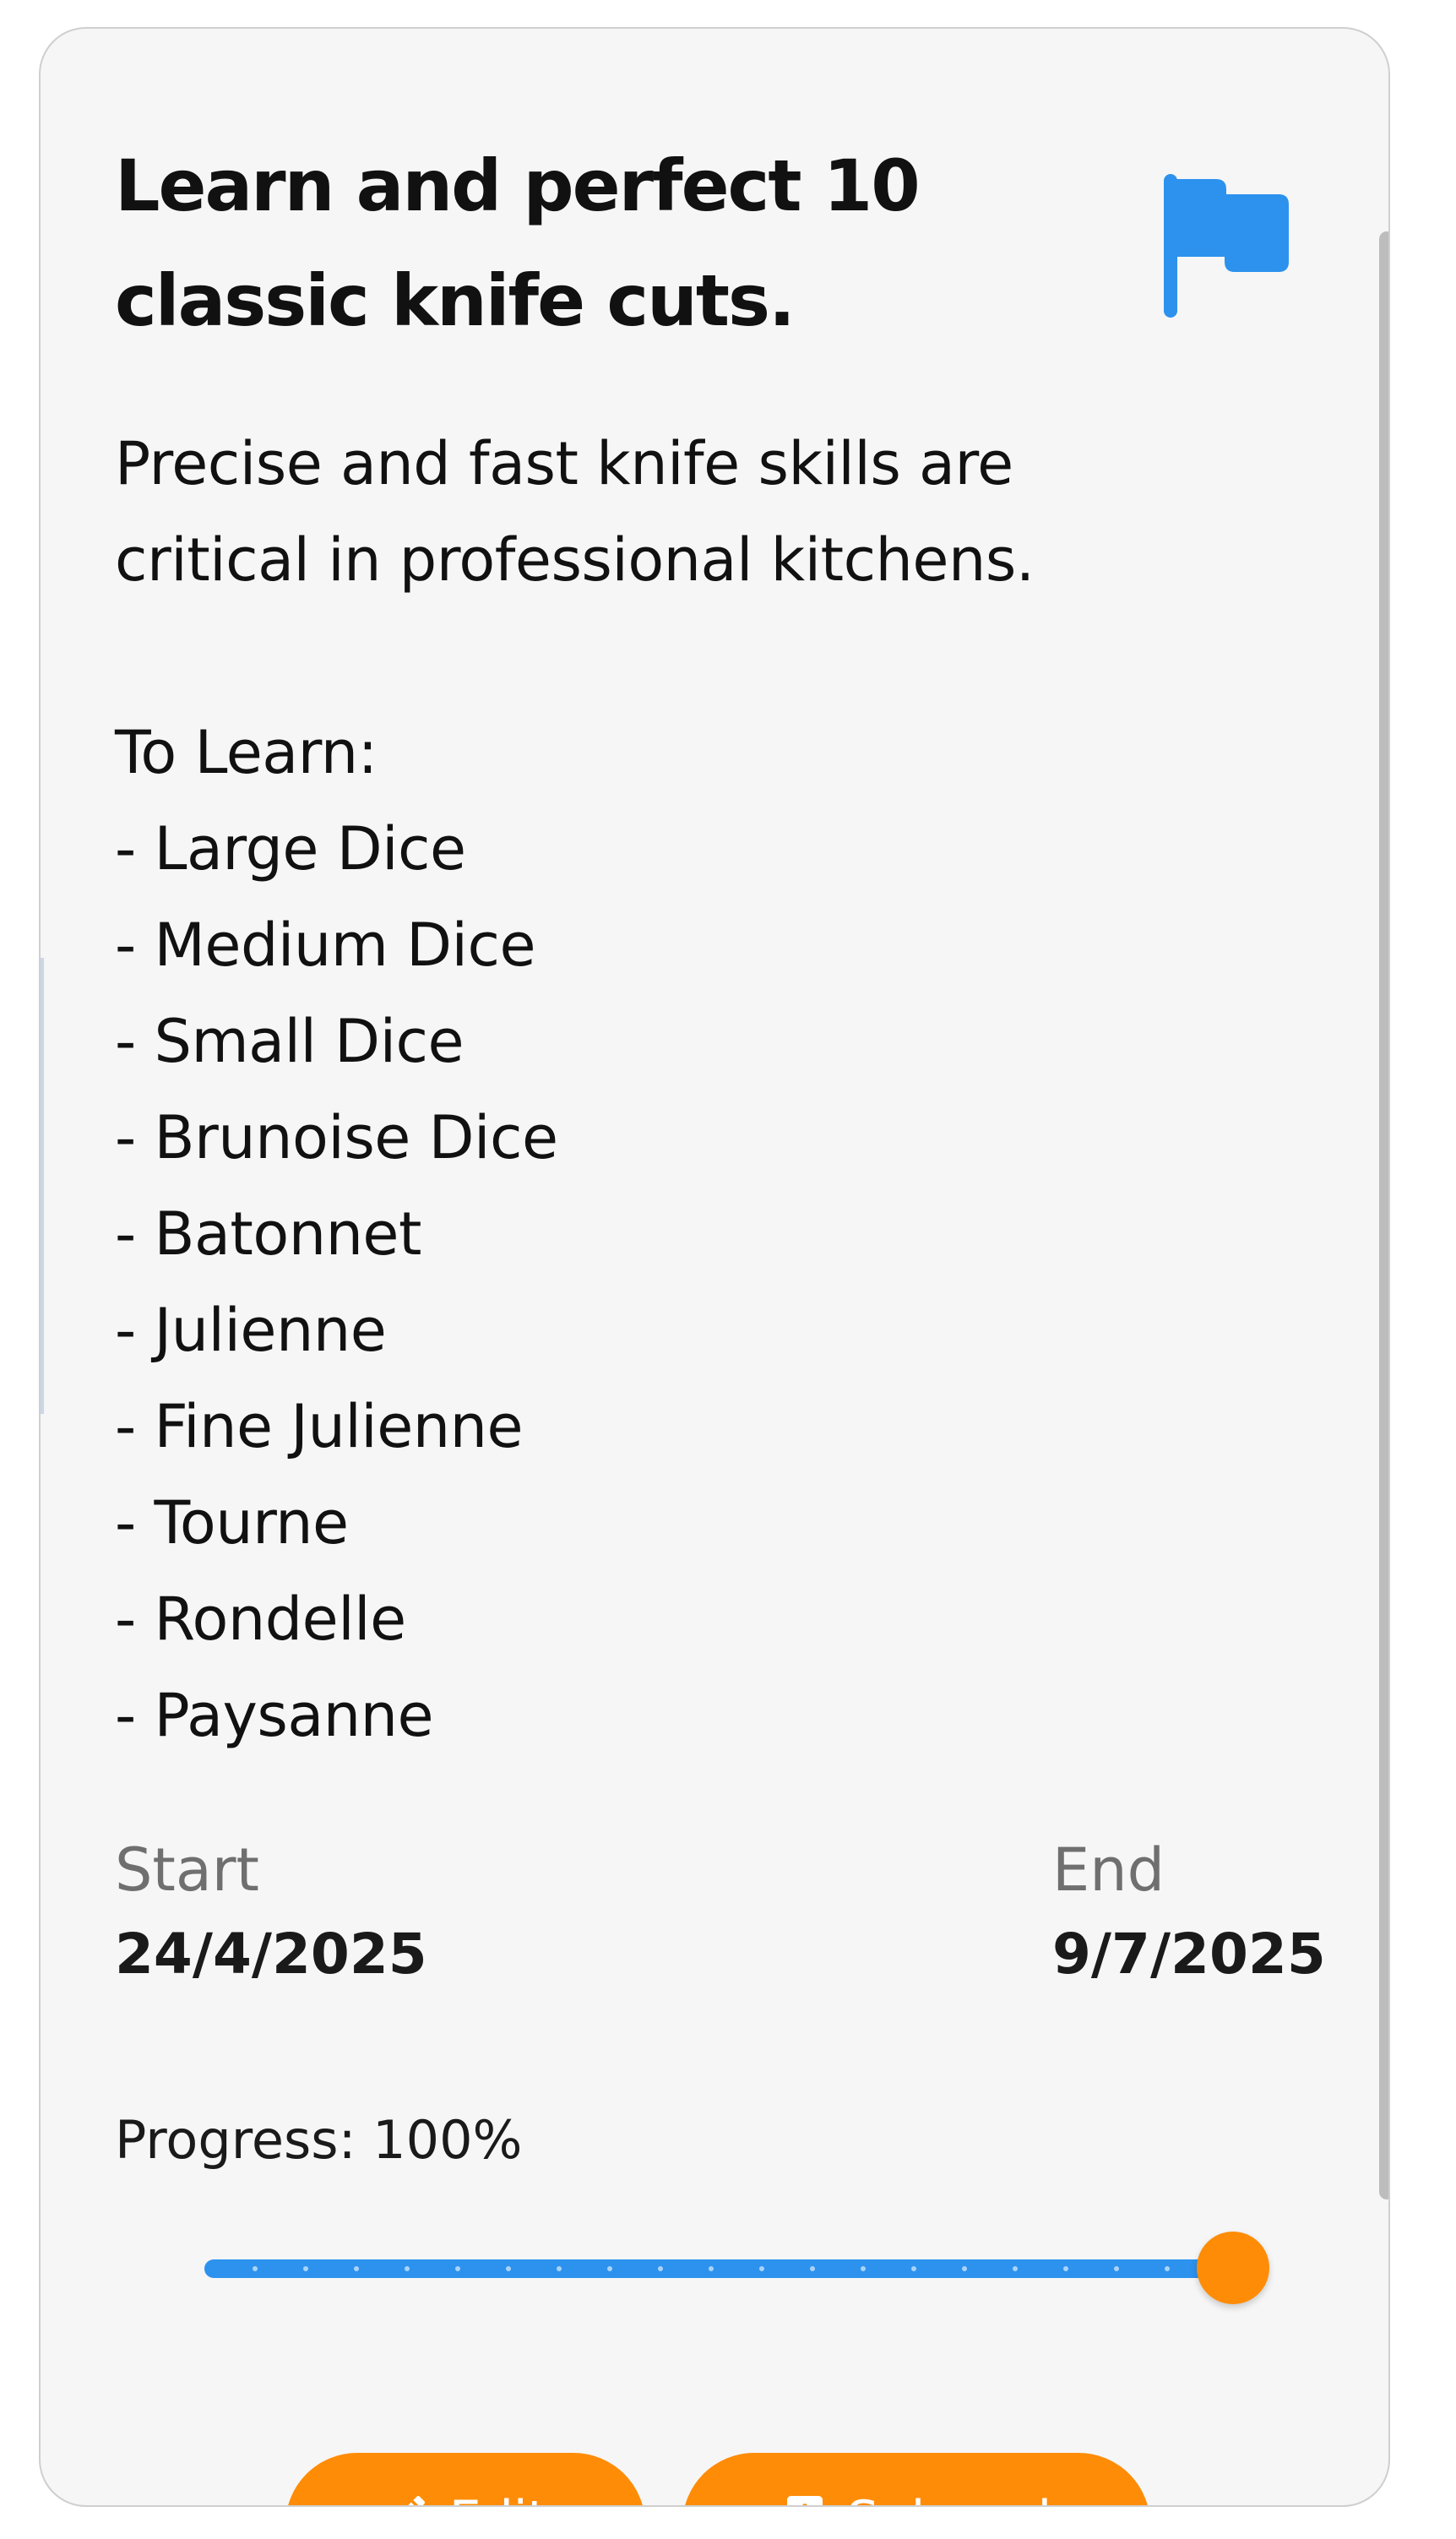 The width and height of the screenshot is (1456, 2539). Describe the element at coordinates (246, 752) in the screenshot. I see `to-learn-heading: To Learn:` at that location.